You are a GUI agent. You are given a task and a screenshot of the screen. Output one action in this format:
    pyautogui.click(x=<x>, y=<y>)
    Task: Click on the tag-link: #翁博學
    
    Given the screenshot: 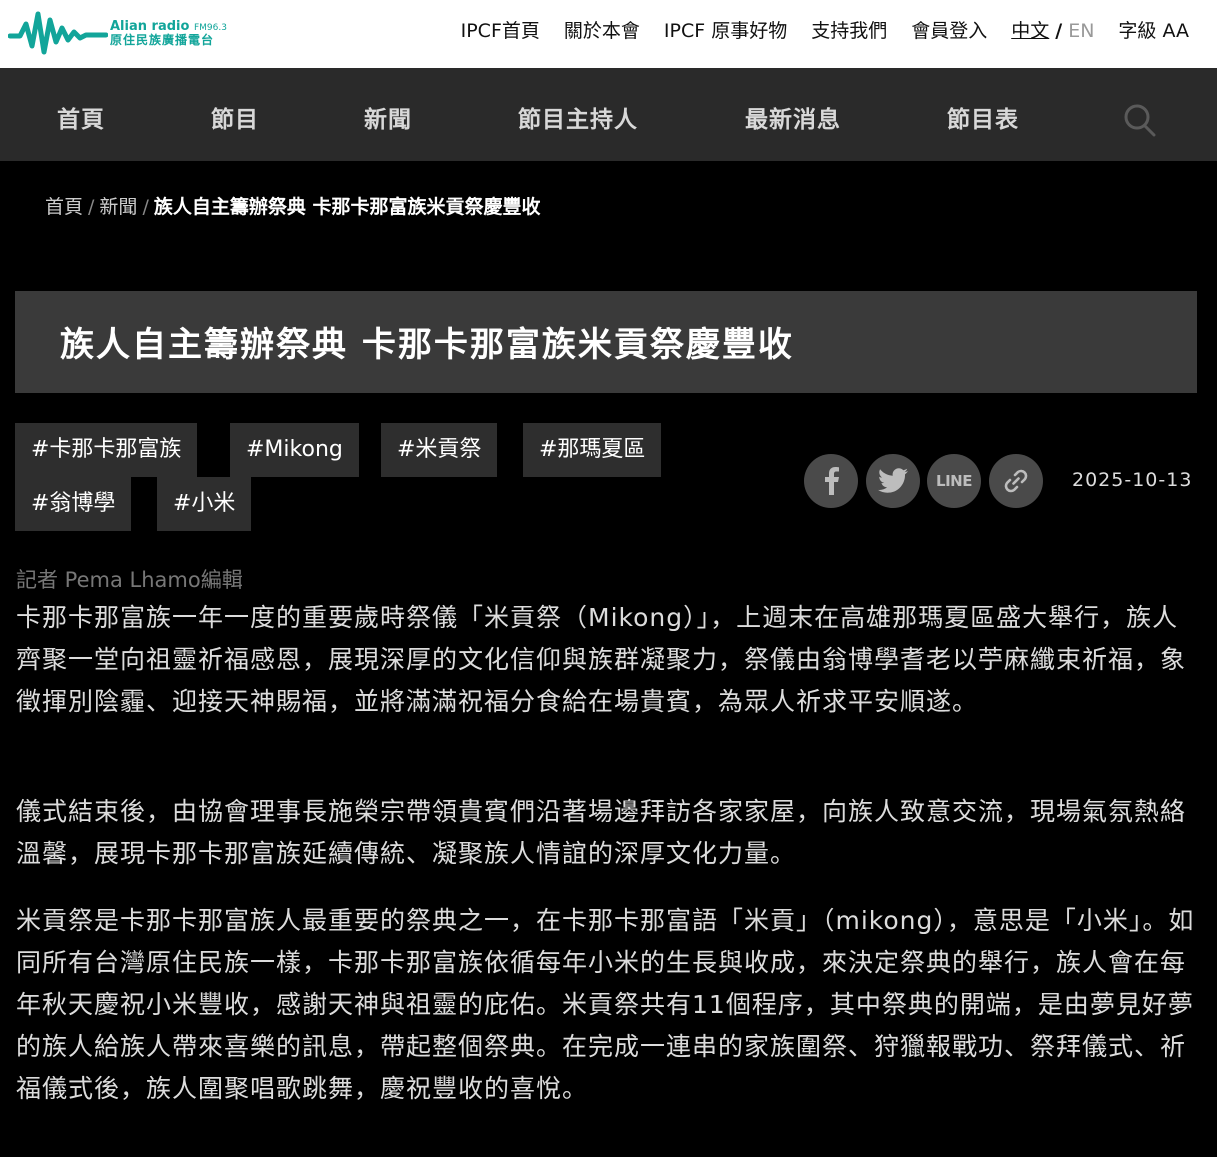 What is the action you would take?
    pyautogui.click(x=73, y=504)
    